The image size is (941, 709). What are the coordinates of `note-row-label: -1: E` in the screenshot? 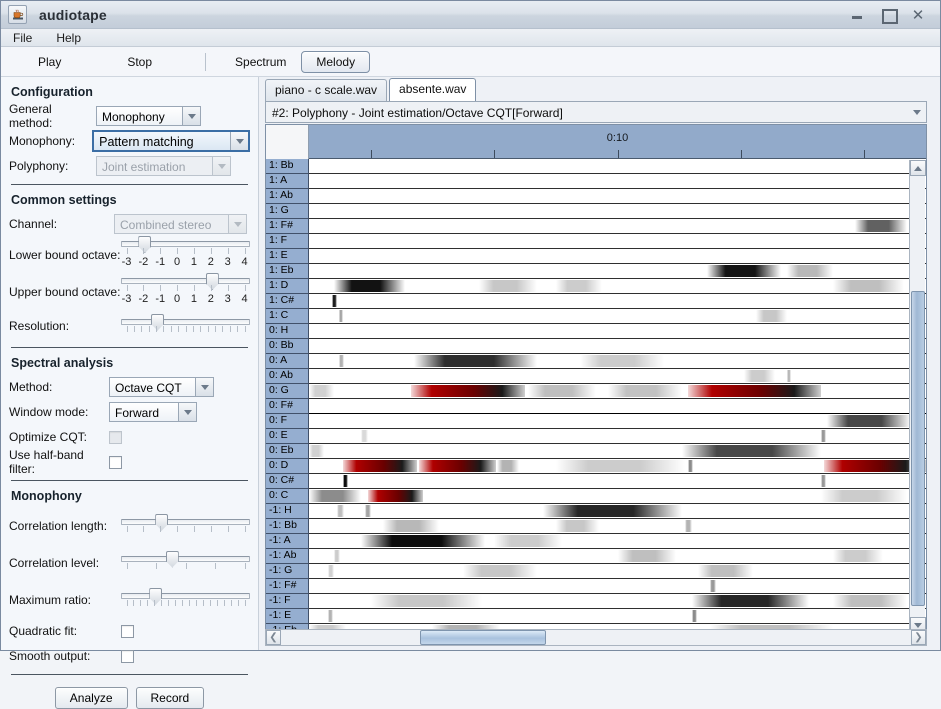 It's located at (287, 616).